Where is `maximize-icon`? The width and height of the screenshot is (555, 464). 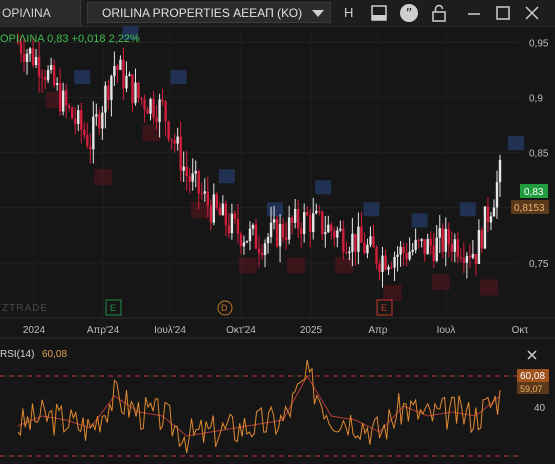
maximize-icon is located at coordinates (503, 13).